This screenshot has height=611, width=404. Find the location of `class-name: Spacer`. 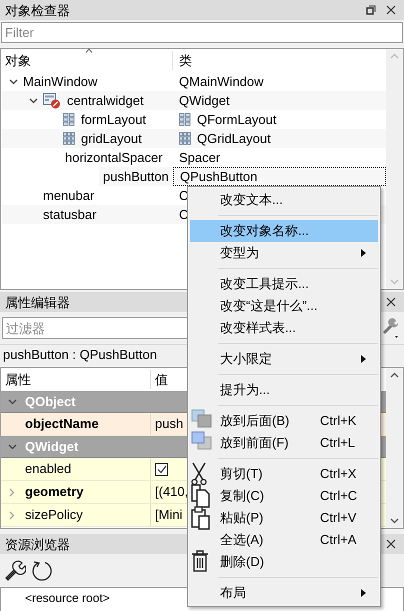

class-name: Spacer is located at coordinates (199, 157).